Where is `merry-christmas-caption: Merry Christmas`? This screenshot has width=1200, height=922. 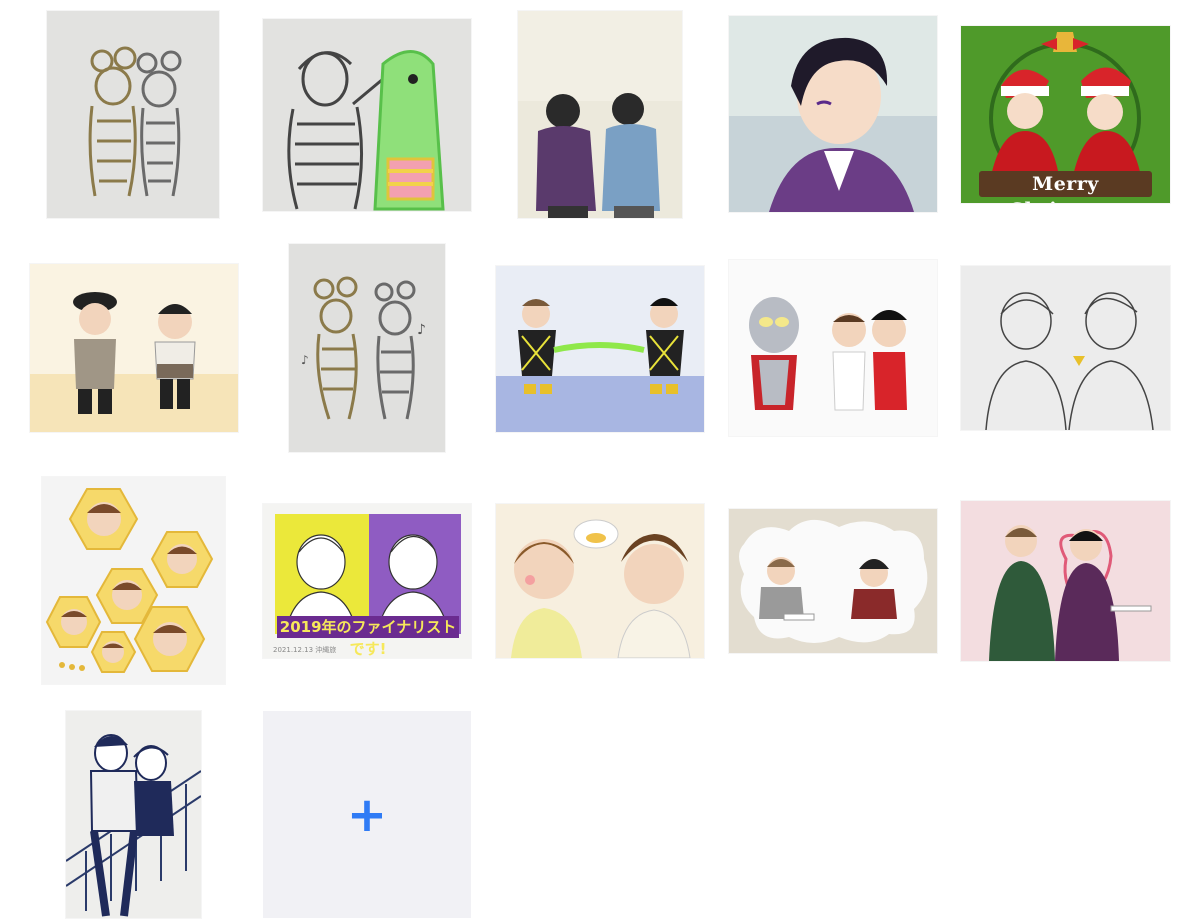
merry-christmas-caption: Merry Christmas is located at coordinates (1065, 187).